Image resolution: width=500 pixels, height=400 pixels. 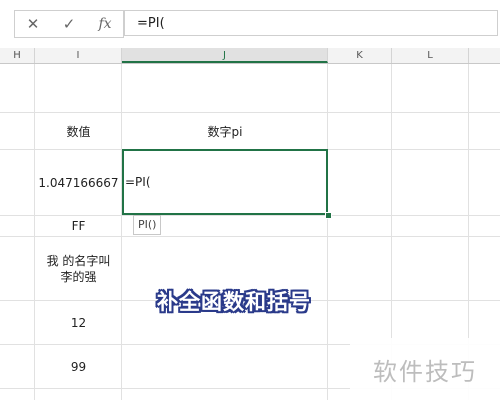 What do you see at coordinates (78, 226) in the screenshot?
I see `cell-i-row3: FF` at bounding box center [78, 226].